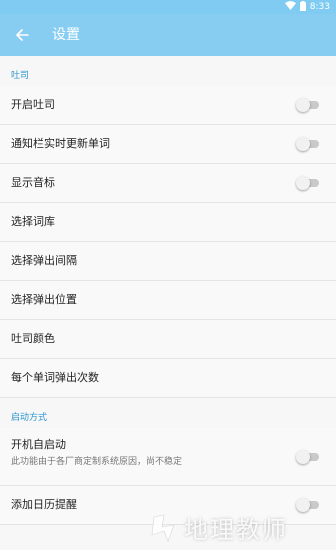 Image resolution: width=336 pixels, height=550 pixels. I want to click on toolbar: 设置, so click(168, 35).